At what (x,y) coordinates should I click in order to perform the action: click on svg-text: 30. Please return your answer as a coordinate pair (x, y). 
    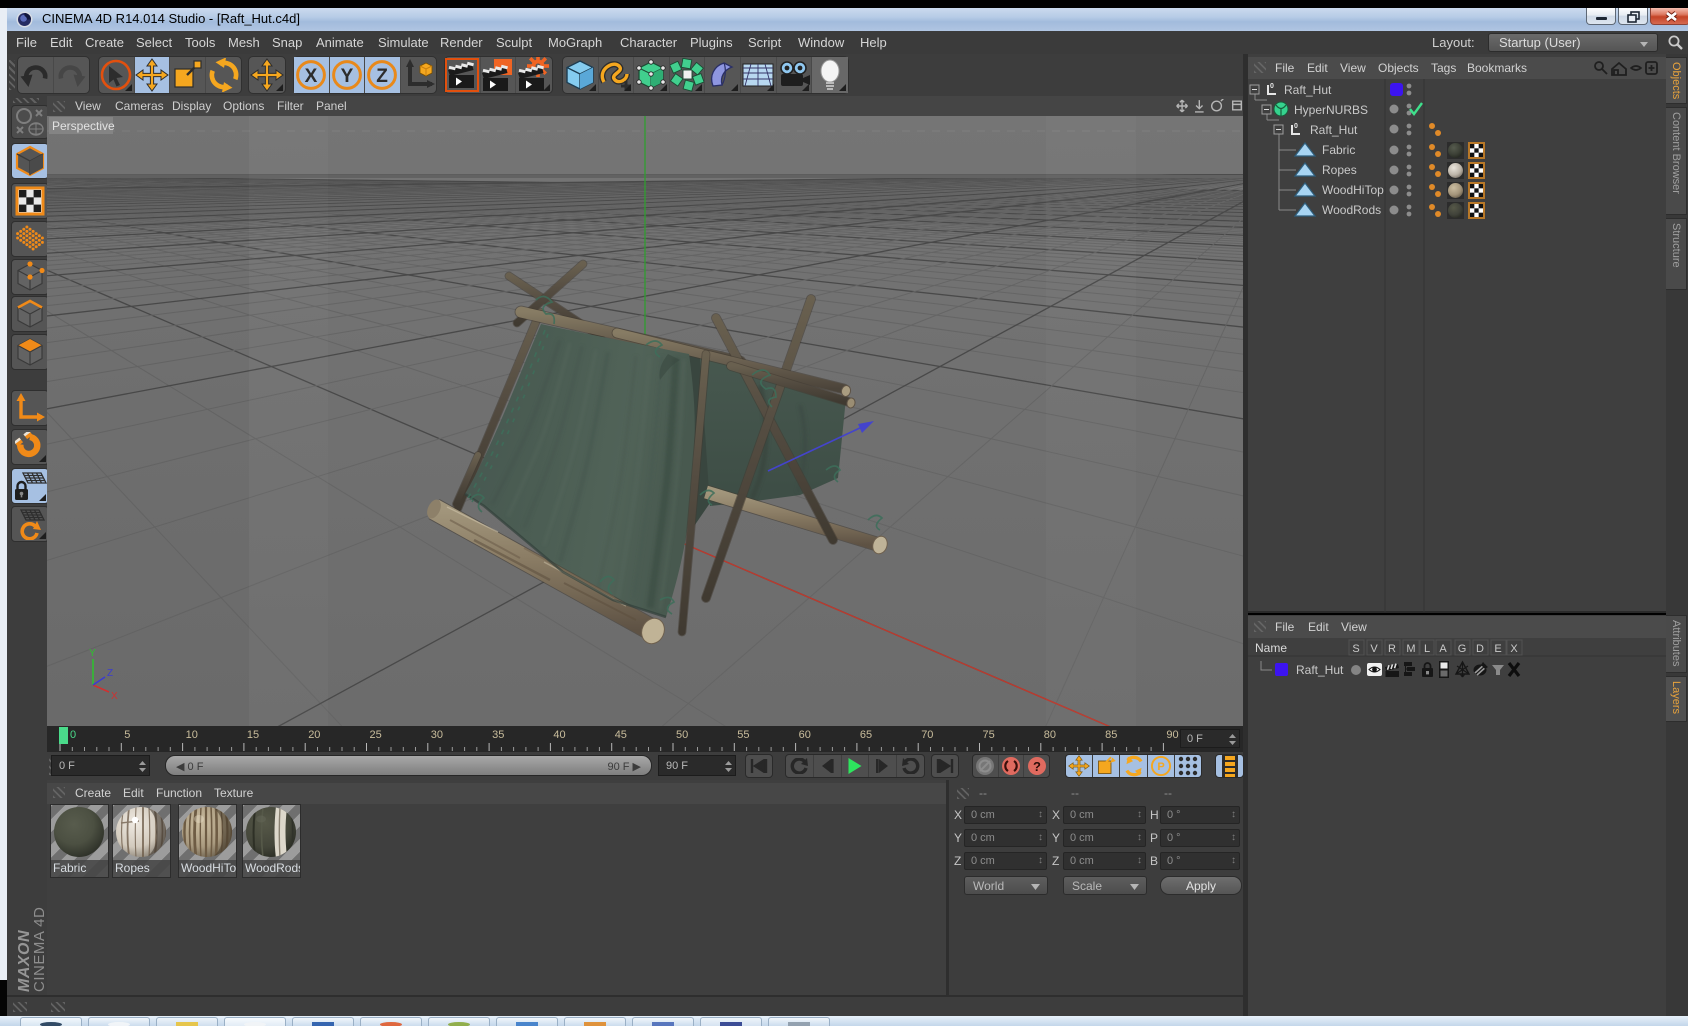
    Looking at the image, I should click on (437, 735).